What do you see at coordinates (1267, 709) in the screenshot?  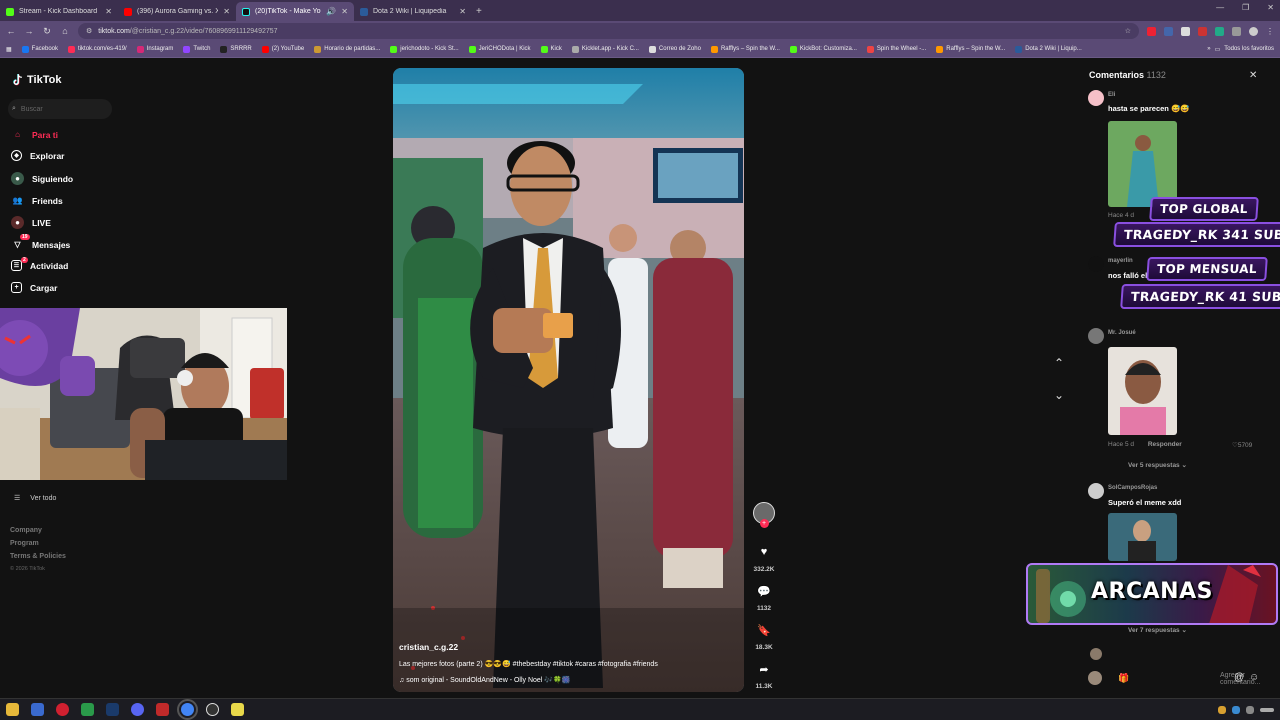 I see `show-desktop` at bounding box center [1267, 709].